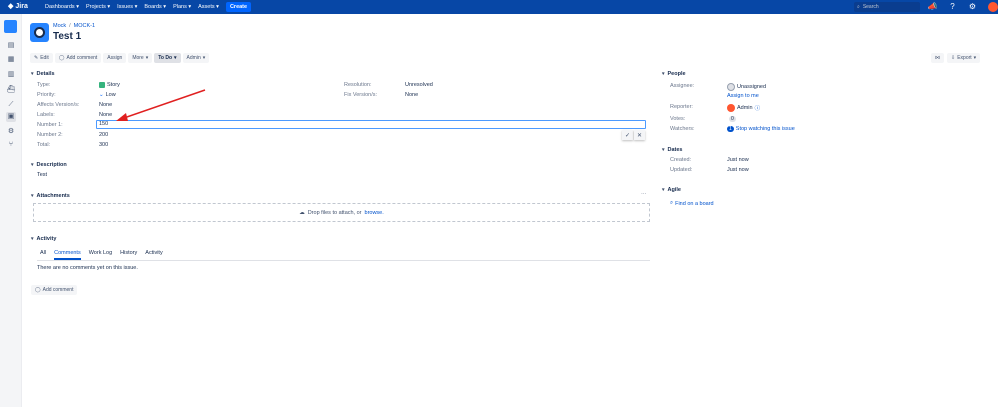 This screenshot has width=998, height=407. What do you see at coordinates (43, 255) in the screenshot?
I see `tab-all: All` at bounding box center [43, 255].